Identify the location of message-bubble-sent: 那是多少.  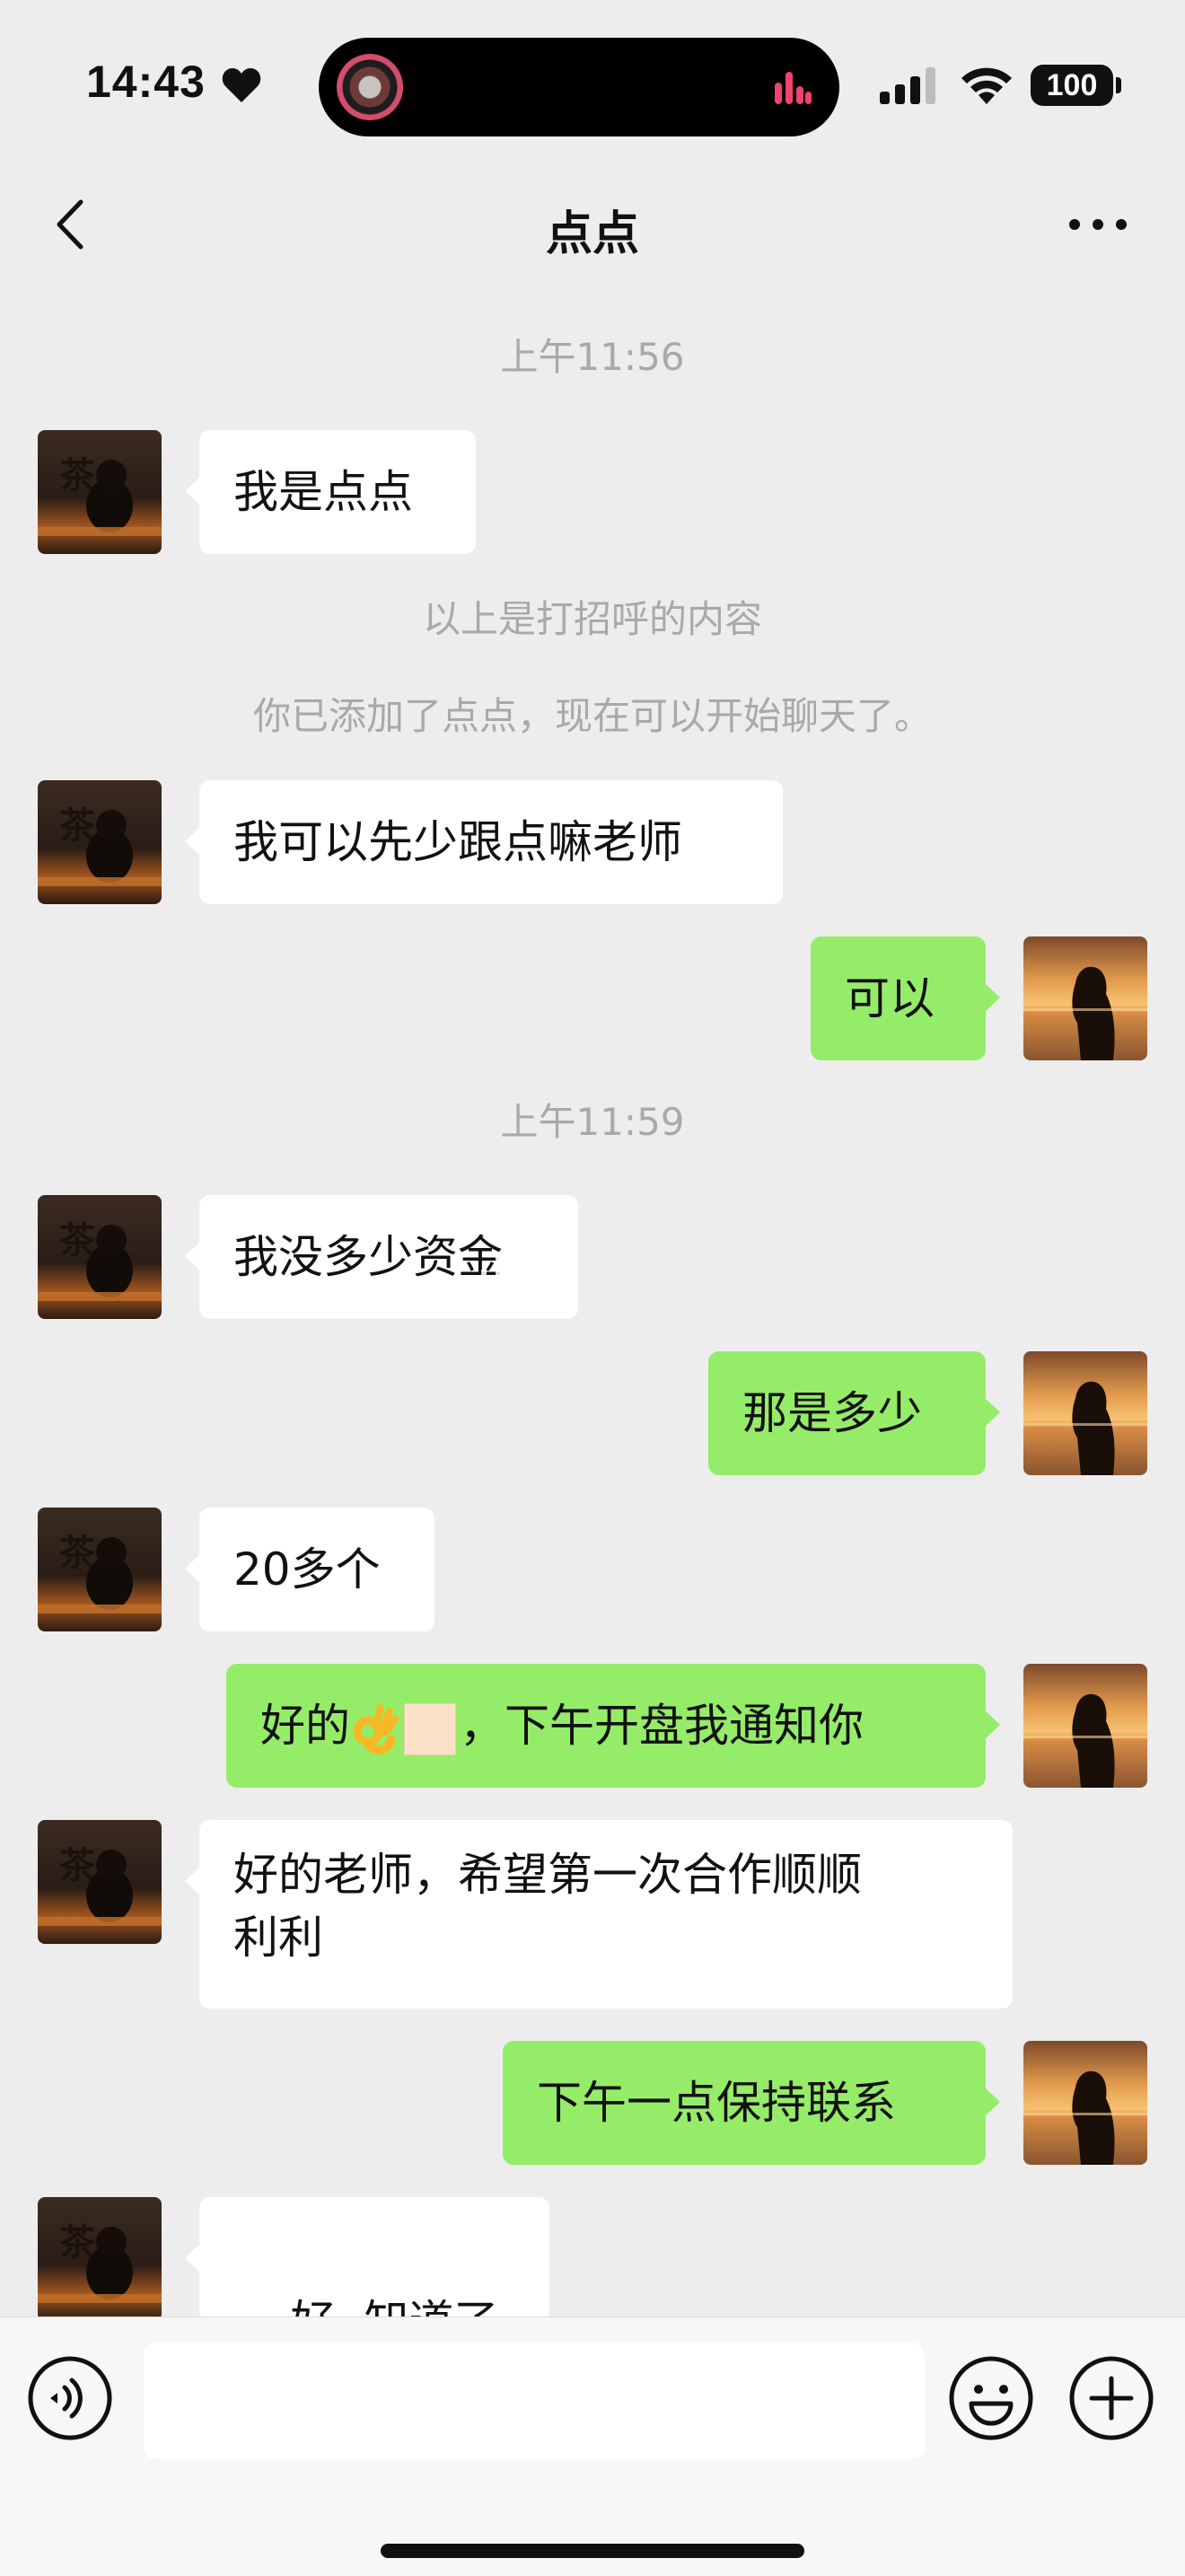
(854, 1413).